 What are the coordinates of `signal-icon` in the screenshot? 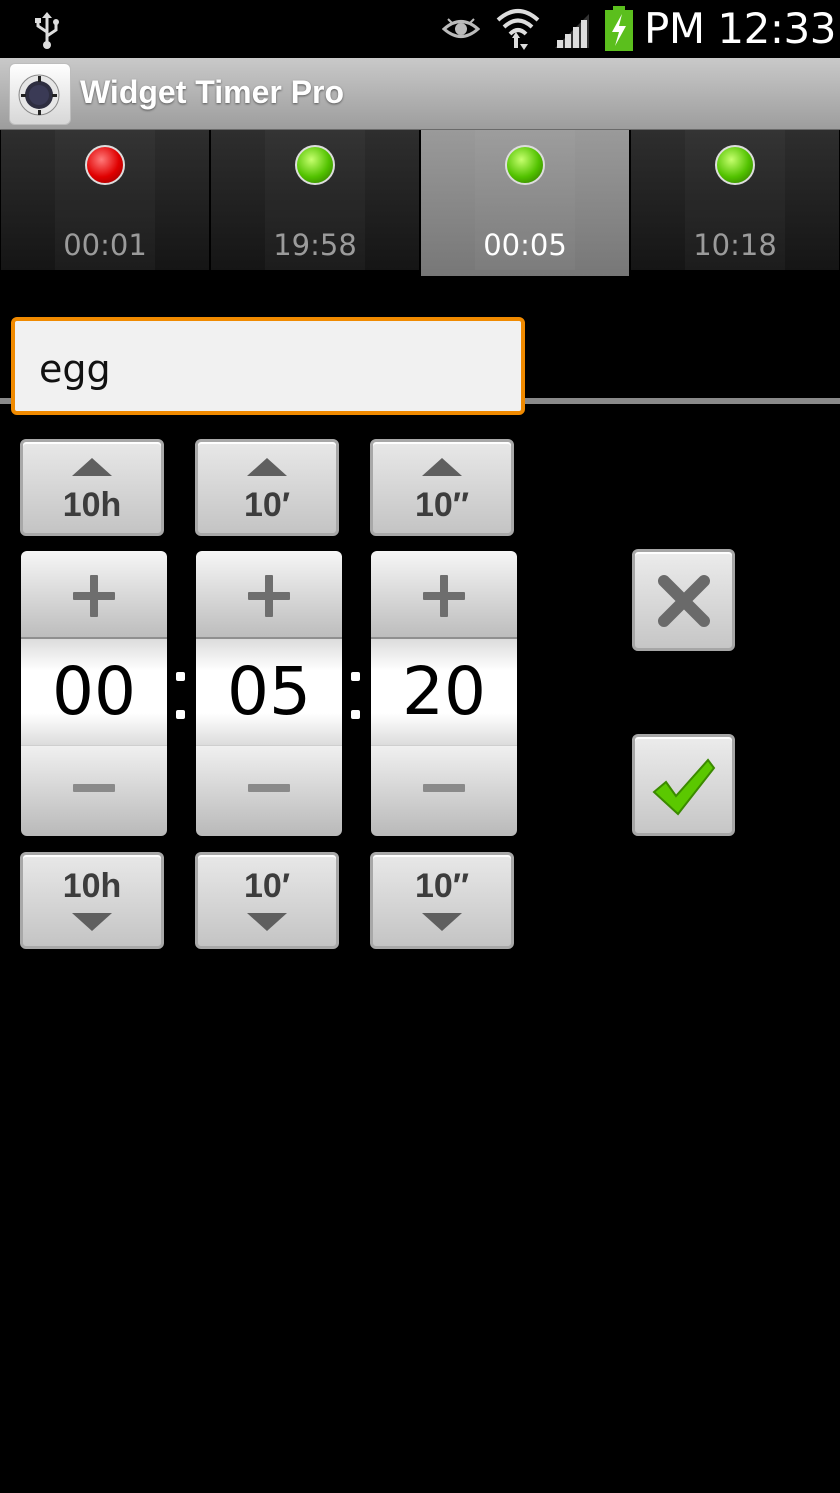 It's located at (573, 33).